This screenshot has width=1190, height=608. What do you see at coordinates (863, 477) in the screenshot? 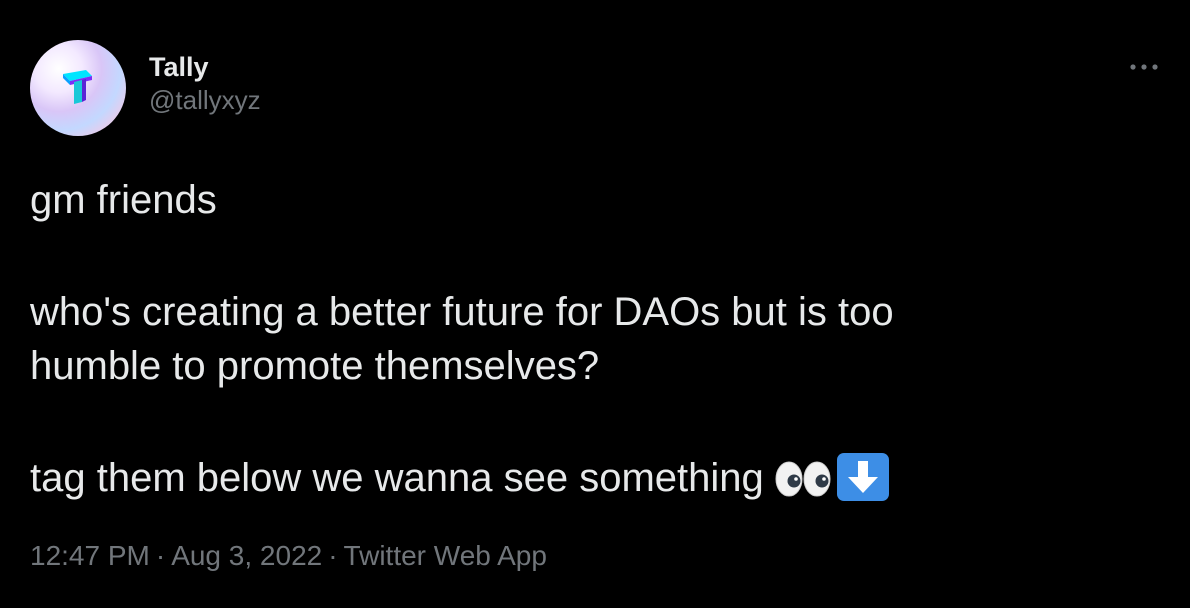
I see `down-arrow-emoji-icon` at bounding box center [863, 477].